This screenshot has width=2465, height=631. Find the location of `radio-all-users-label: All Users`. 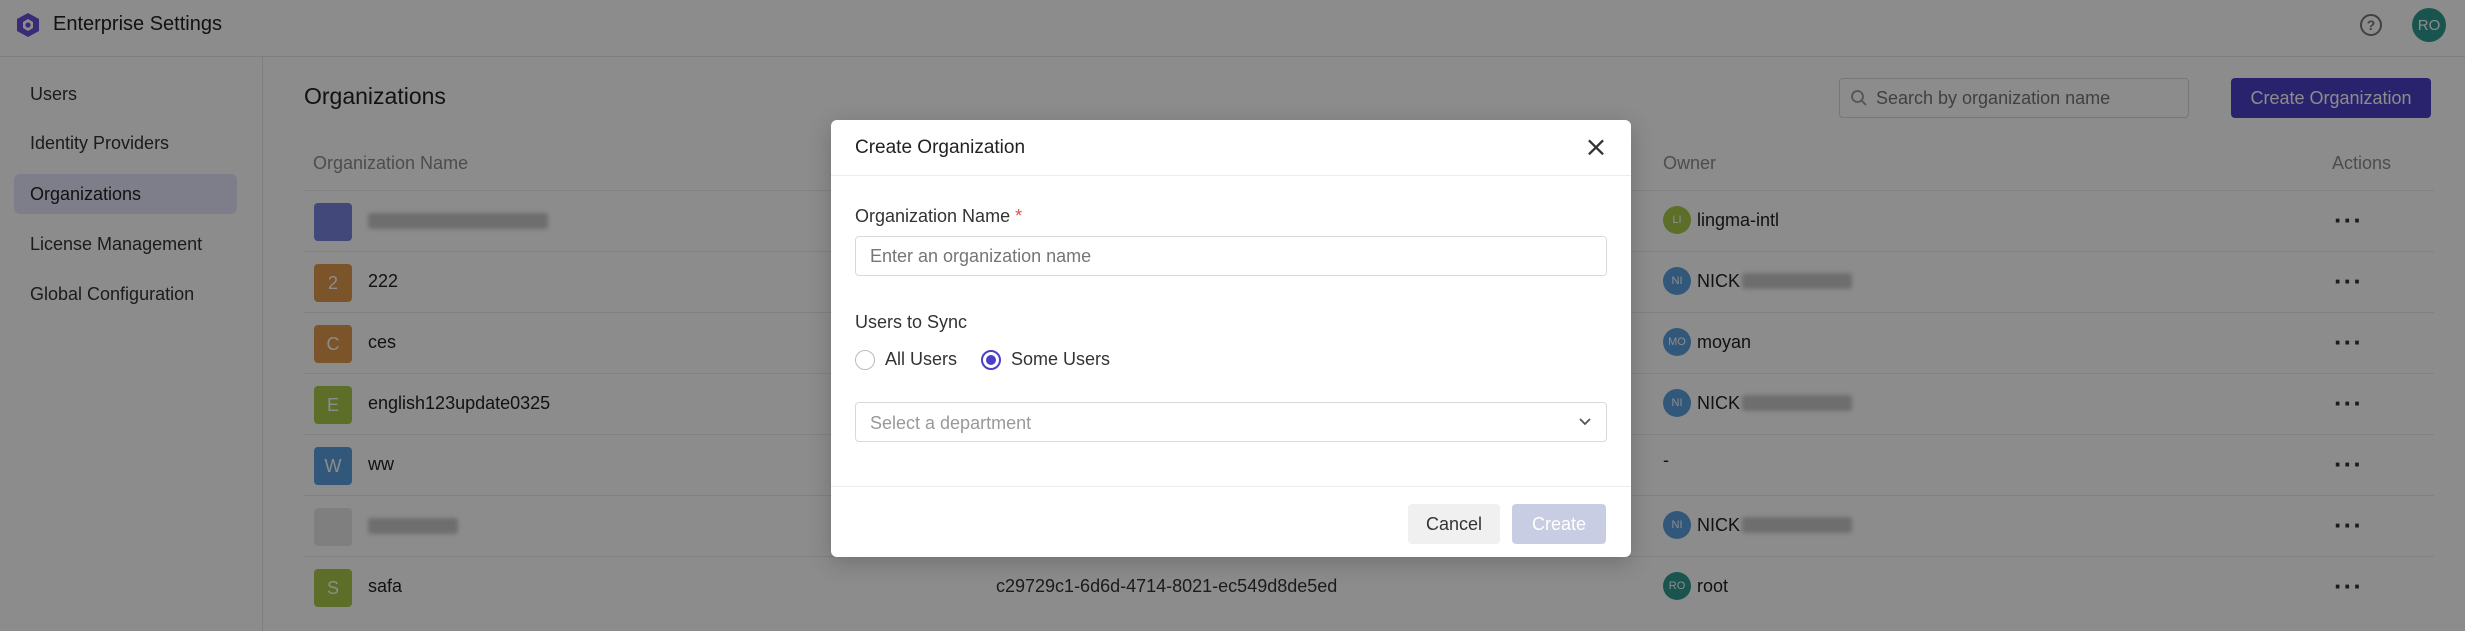

radio-all-users-label: All Users is located at coordinates (921, 359).